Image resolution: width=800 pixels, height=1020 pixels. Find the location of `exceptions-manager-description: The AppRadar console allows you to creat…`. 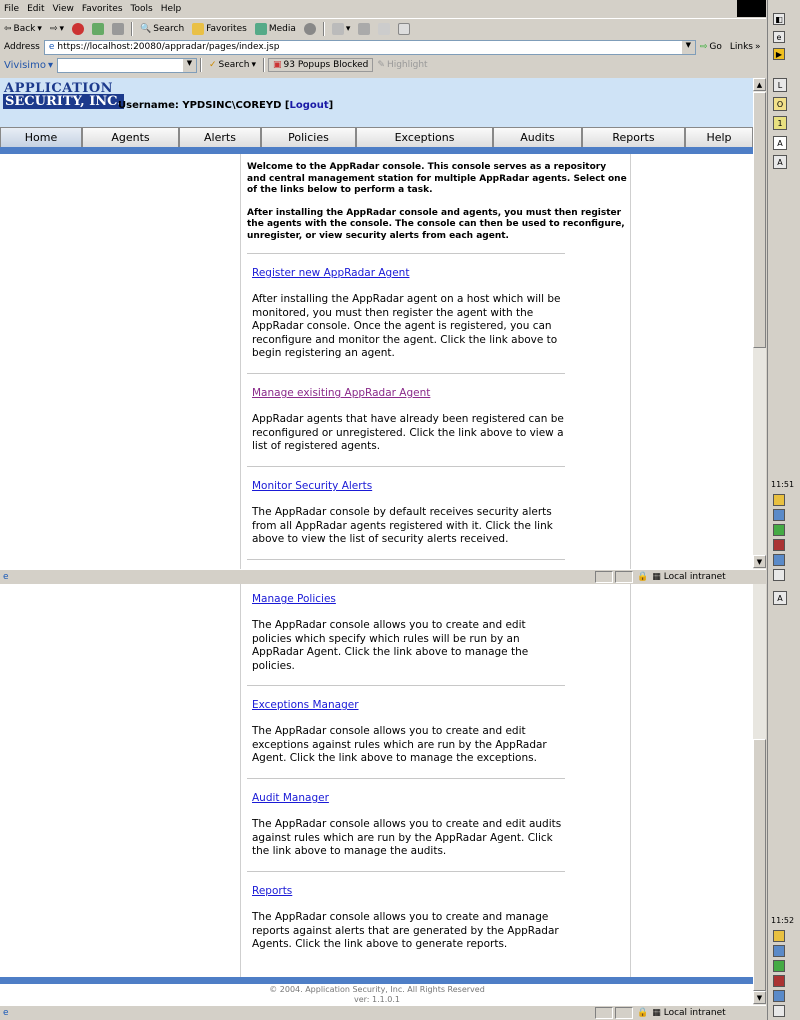

exceptions-manager-description: The AppRadar console allows you to creat… is located at coordinates (399, 744).